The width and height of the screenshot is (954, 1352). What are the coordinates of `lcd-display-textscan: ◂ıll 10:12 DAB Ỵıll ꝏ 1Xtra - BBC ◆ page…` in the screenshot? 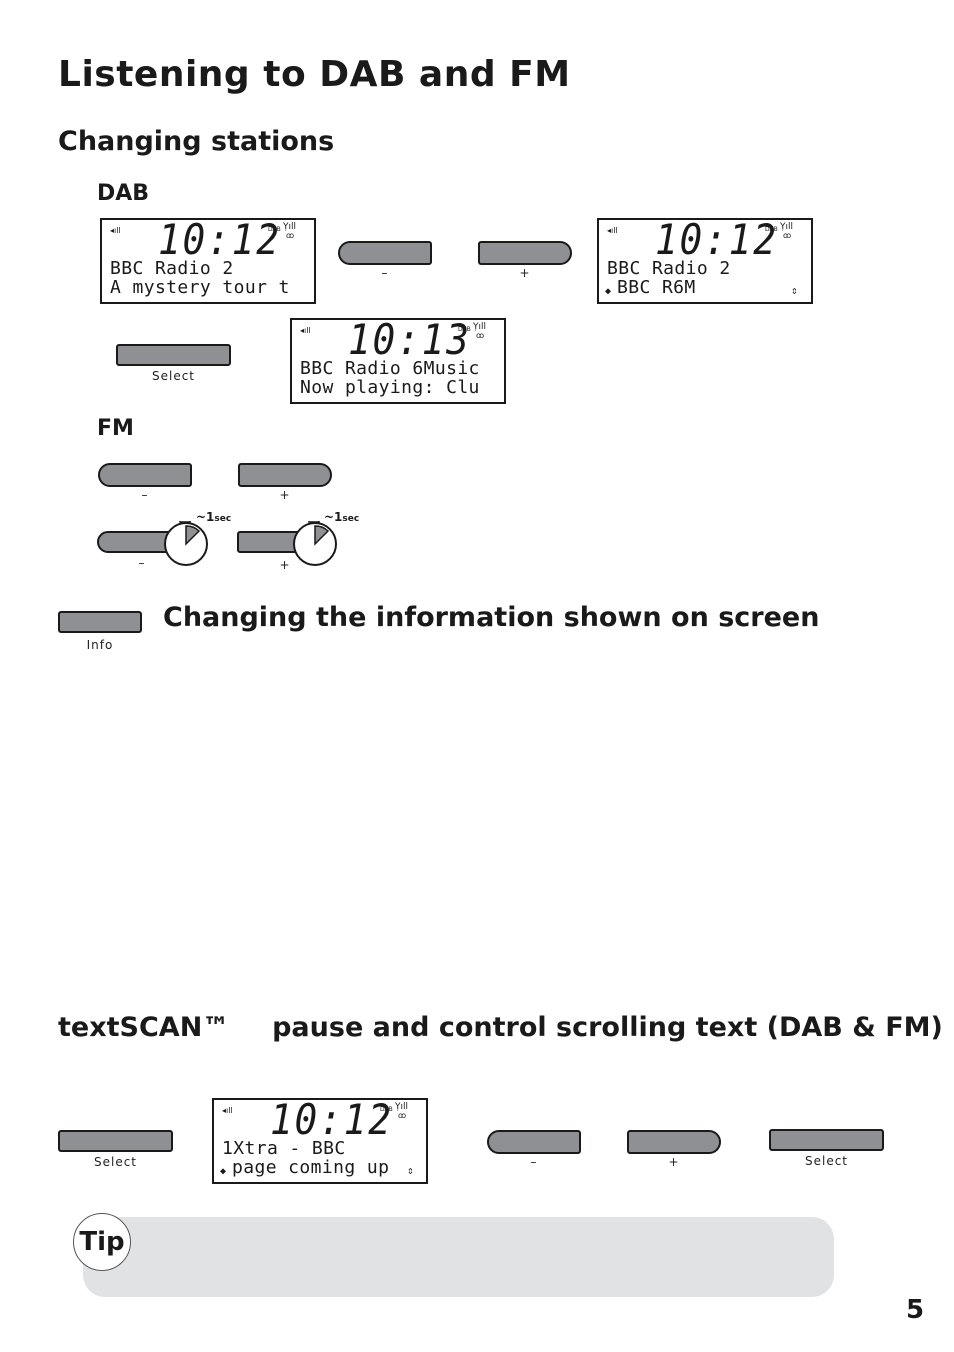 It's located at (320, 1141).